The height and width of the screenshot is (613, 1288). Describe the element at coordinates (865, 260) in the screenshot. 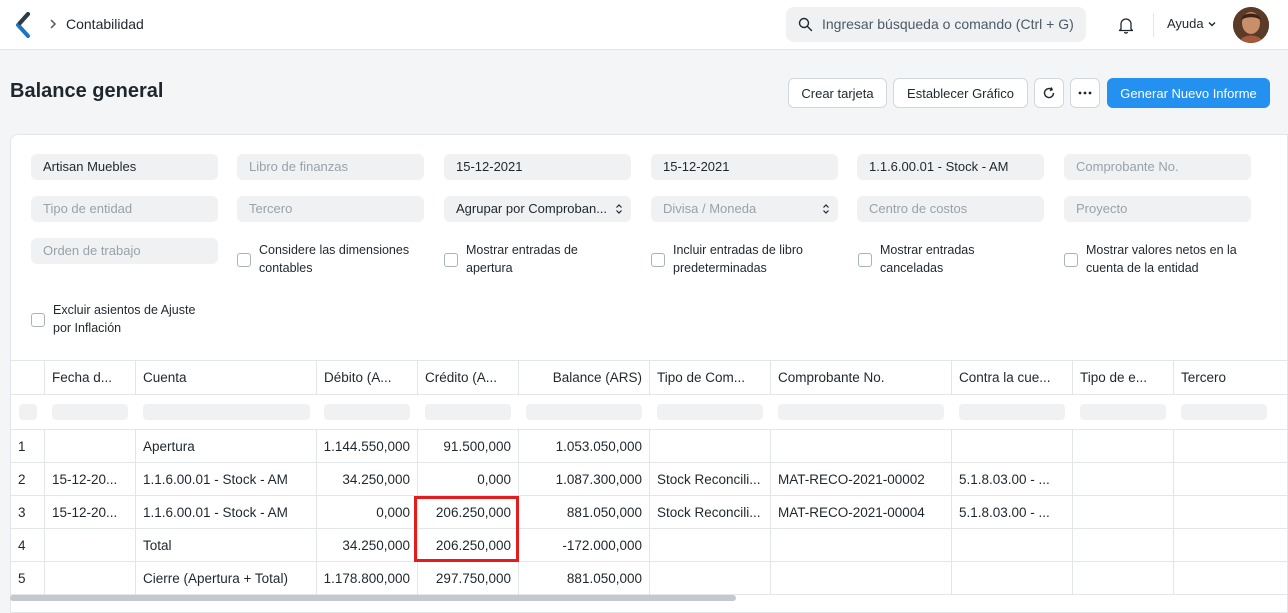

I see `cancelled-checkbox` at that location.